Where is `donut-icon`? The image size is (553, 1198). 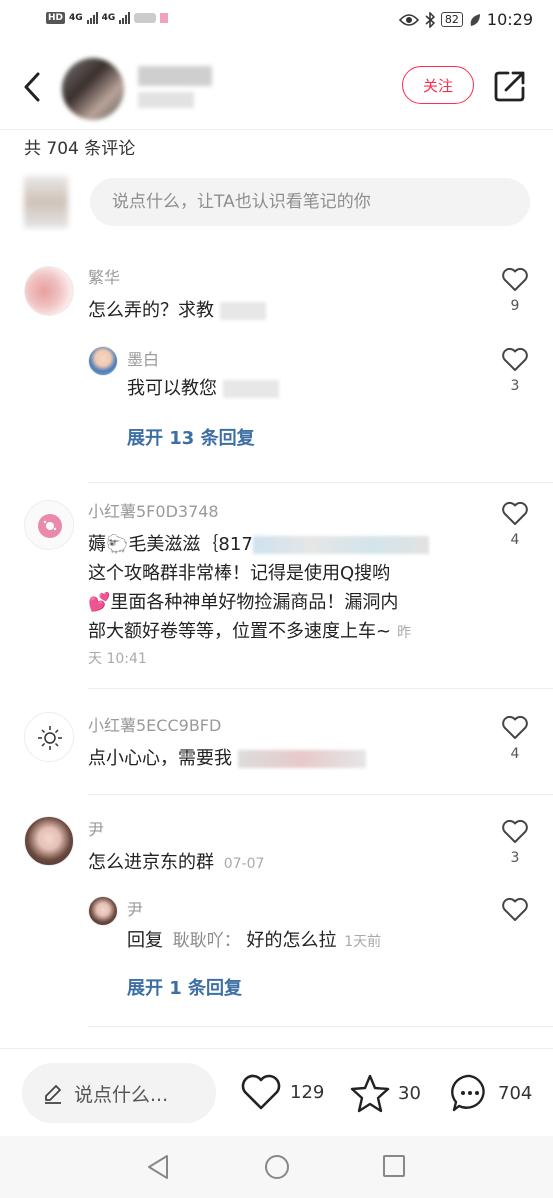
donut-icon is located at coordinates (50, 526).